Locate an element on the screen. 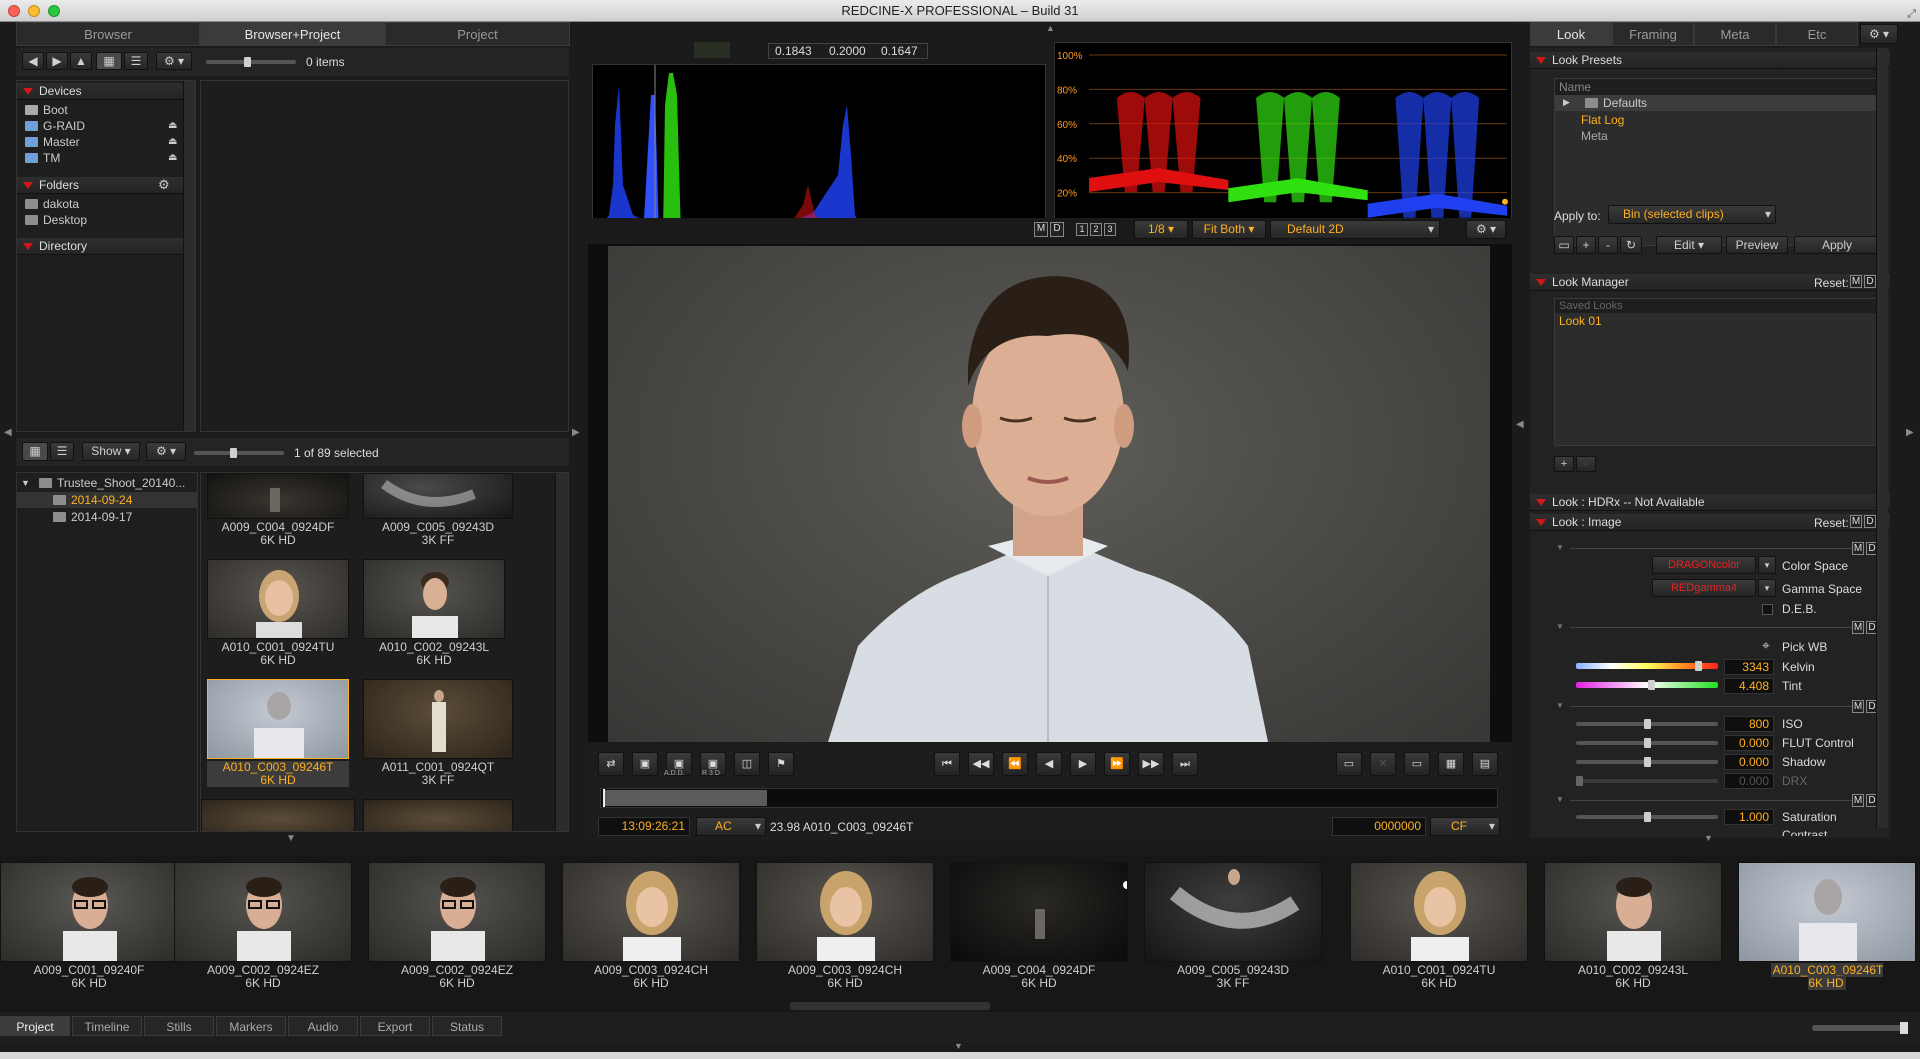  ruler-icon: ▤ is located at coordinates (1485, 764).